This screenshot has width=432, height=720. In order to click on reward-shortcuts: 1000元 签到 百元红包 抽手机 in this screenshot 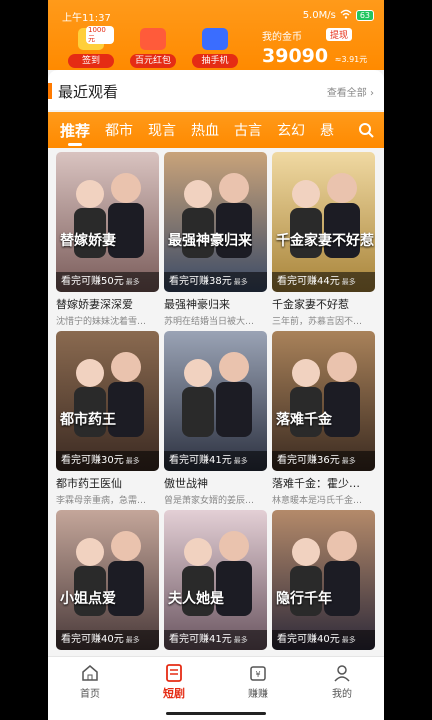, I will do `click(153, 47)`.